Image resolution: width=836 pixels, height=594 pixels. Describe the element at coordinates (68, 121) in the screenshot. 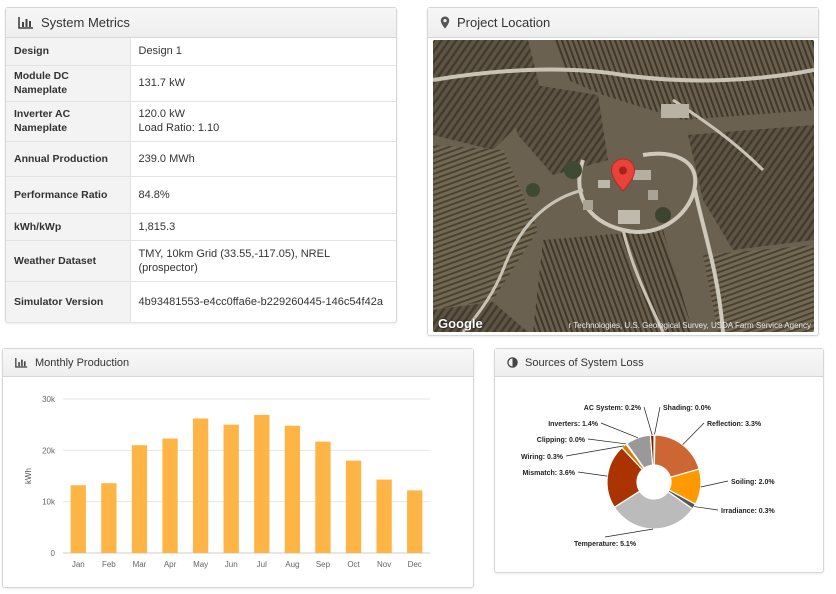

I see `metric-key: Inverter AC Nameplate` at that location.